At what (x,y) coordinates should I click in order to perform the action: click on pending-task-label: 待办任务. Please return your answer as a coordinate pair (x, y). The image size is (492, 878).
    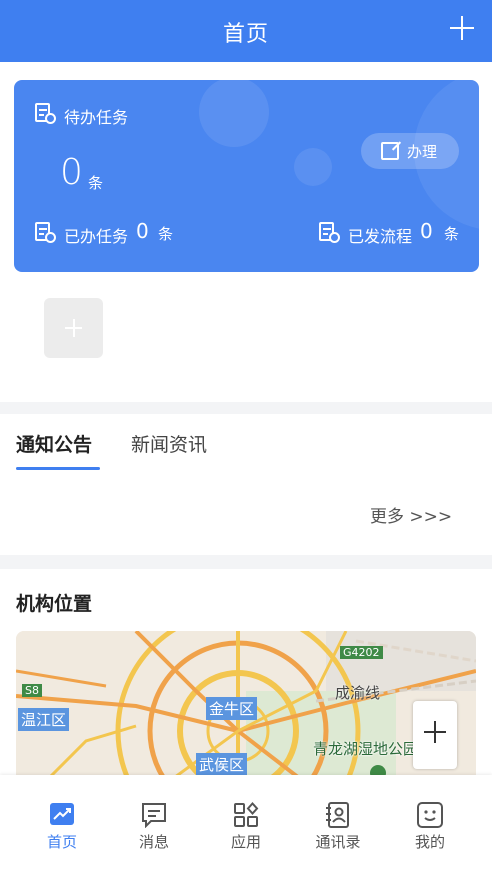
    Looking at the image, I should click on (96, 116).